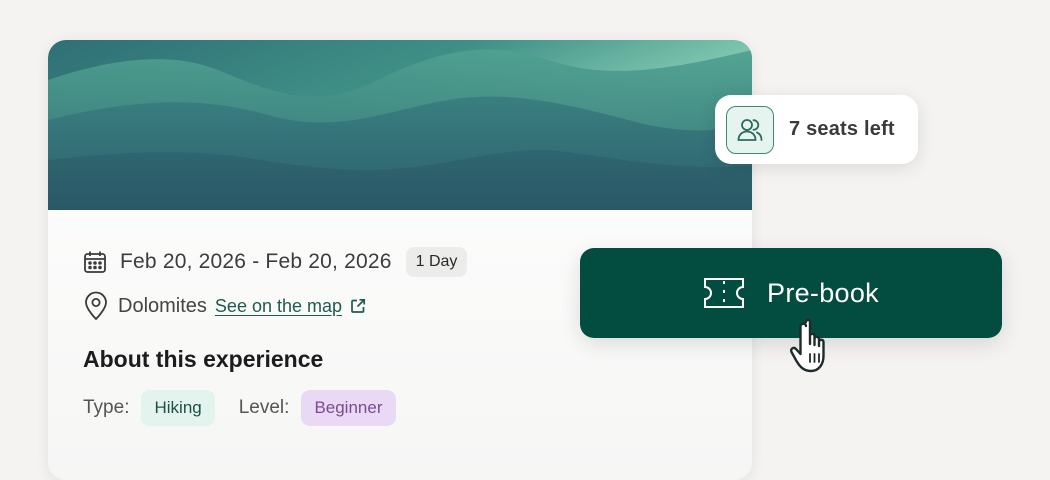 Image resolution: width=1050 pixels, height=480 pixels. I want to click on date-row: Feb 20, 2026 - Feb 20, 2026 1 Day, so click(275, 262).